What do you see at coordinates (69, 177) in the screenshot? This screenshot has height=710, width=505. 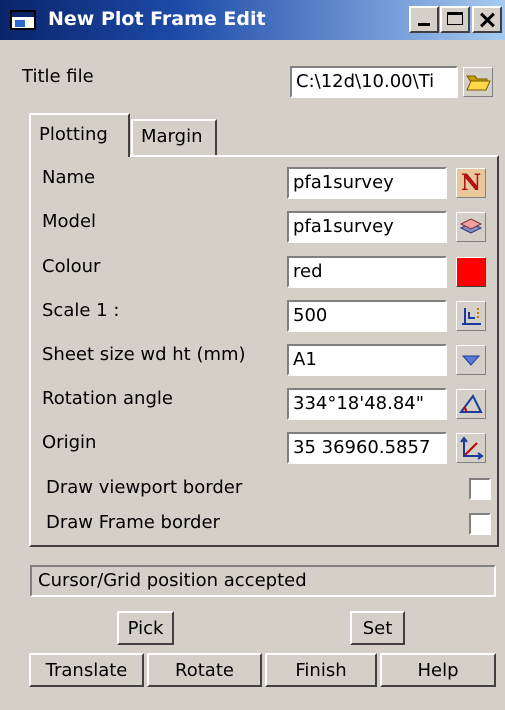 I see `name-label: Name` at bounding box center [69, 177].